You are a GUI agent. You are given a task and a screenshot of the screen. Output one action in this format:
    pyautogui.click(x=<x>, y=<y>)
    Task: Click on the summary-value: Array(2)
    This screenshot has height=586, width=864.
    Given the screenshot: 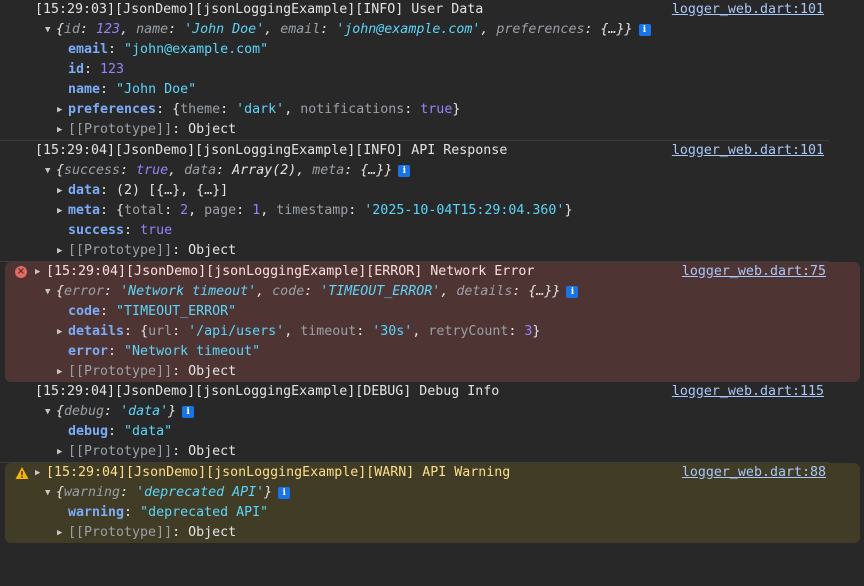 What is the action you would take?
    pyautogui.click(x=264, y=170)
    